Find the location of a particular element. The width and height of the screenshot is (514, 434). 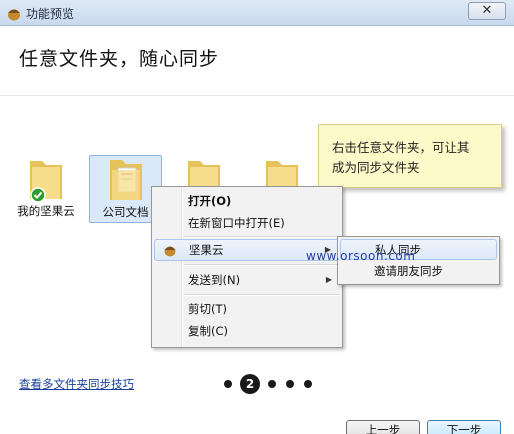

menu-item-send-to: 发送到(N) ▶ is located at coordinates (247, 280).